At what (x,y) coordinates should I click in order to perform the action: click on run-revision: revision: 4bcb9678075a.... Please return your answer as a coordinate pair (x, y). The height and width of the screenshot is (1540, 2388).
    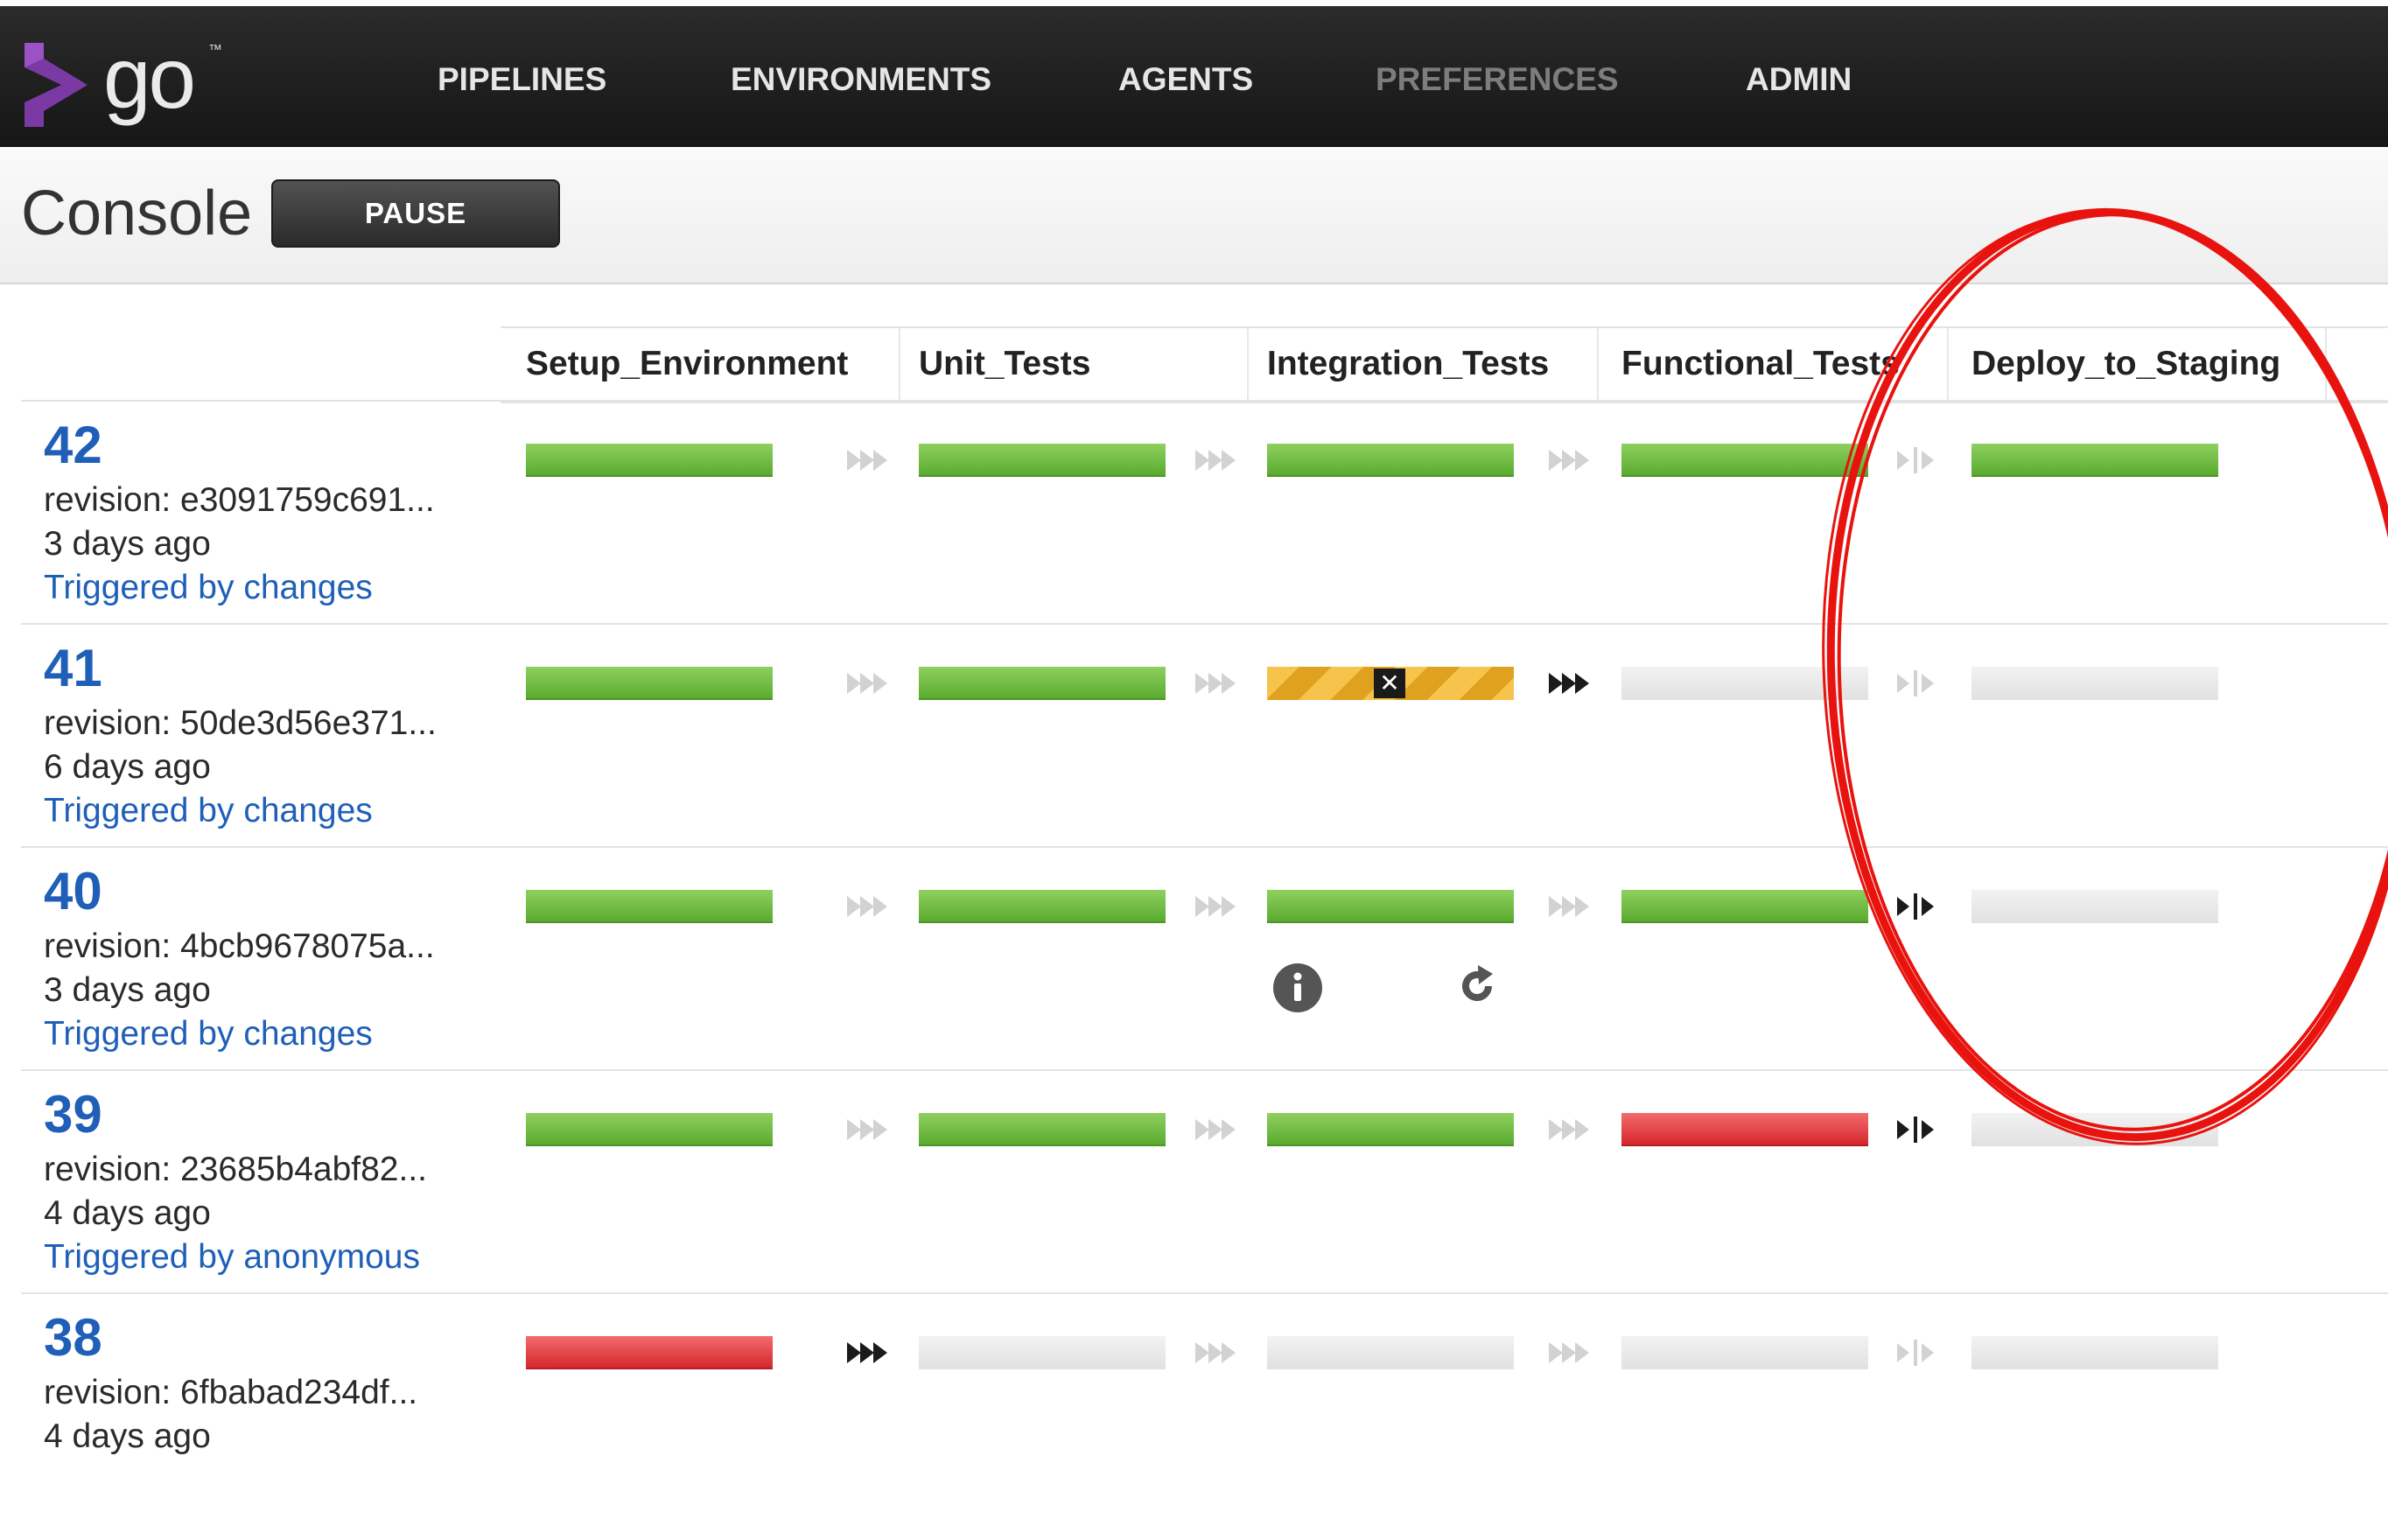
    Looking at the image, I should click on (240, 946).